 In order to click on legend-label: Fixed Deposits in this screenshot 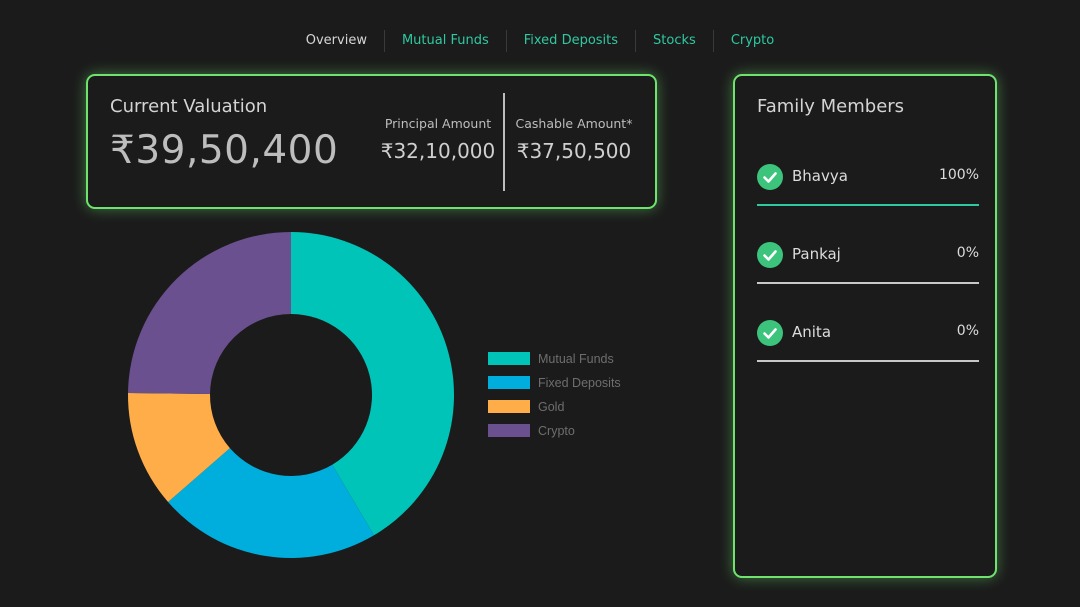, I will do `click(579, 383)`.